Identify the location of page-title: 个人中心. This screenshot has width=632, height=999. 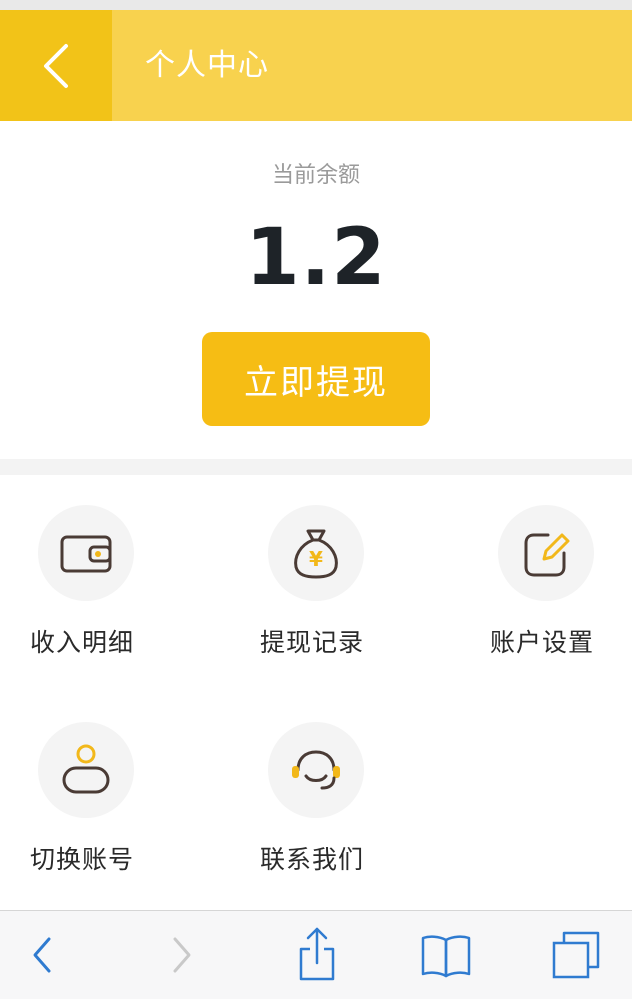
(207, 65).